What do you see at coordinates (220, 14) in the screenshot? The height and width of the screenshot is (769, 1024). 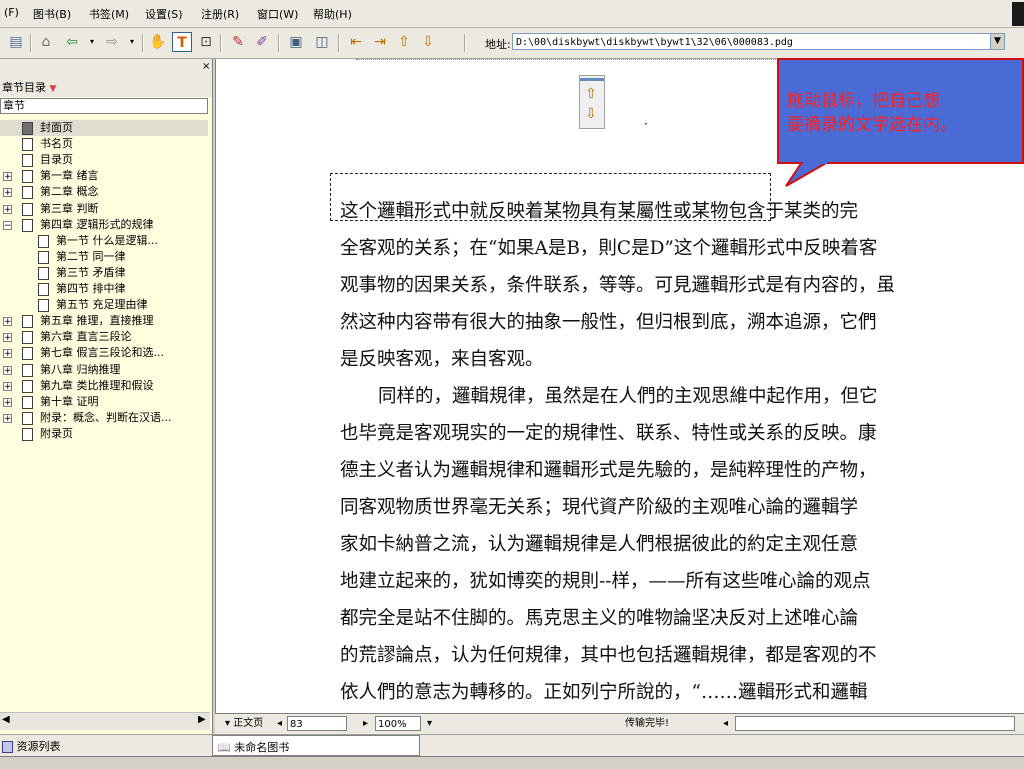 I see `menu-register: 注册(R)` at bounding box center [220, 14].